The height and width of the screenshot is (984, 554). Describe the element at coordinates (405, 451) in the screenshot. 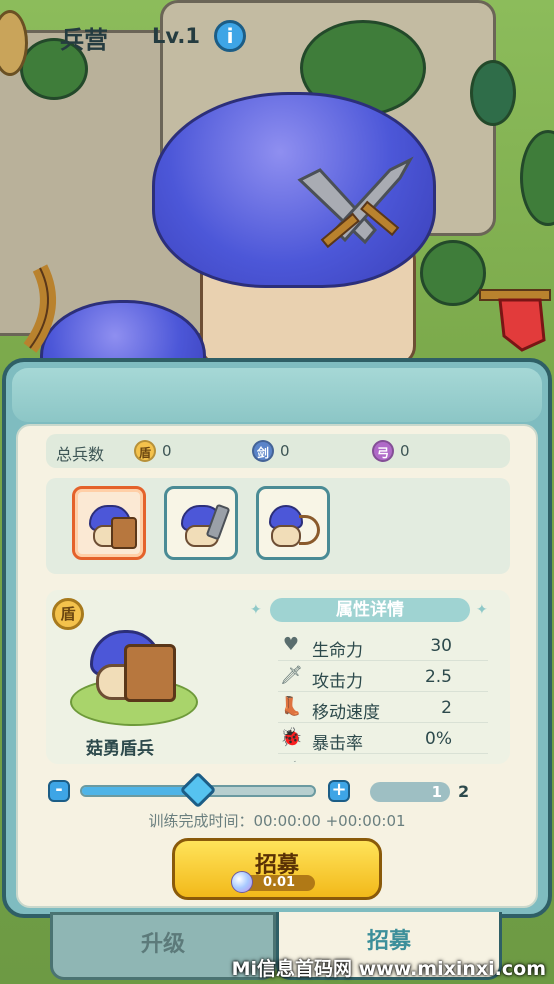

I see `bow-count: 0` at that location.